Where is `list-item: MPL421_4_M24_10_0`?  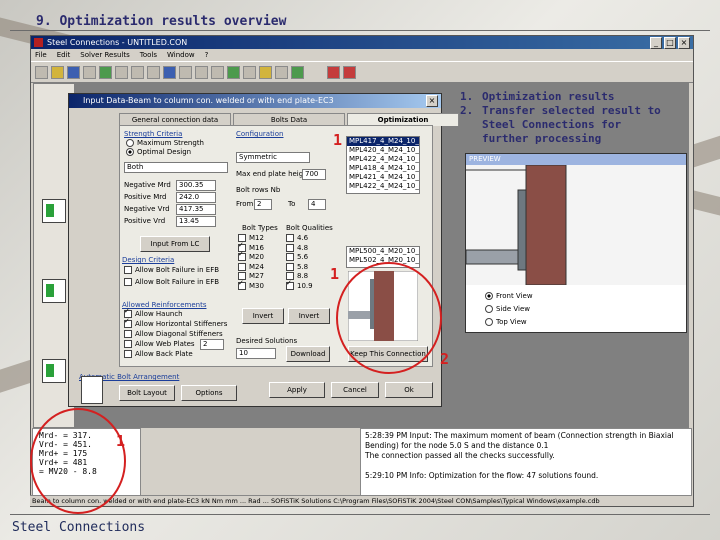 list-item: MPL421_4_M24_10_0 is located at coordinates (383, 177).